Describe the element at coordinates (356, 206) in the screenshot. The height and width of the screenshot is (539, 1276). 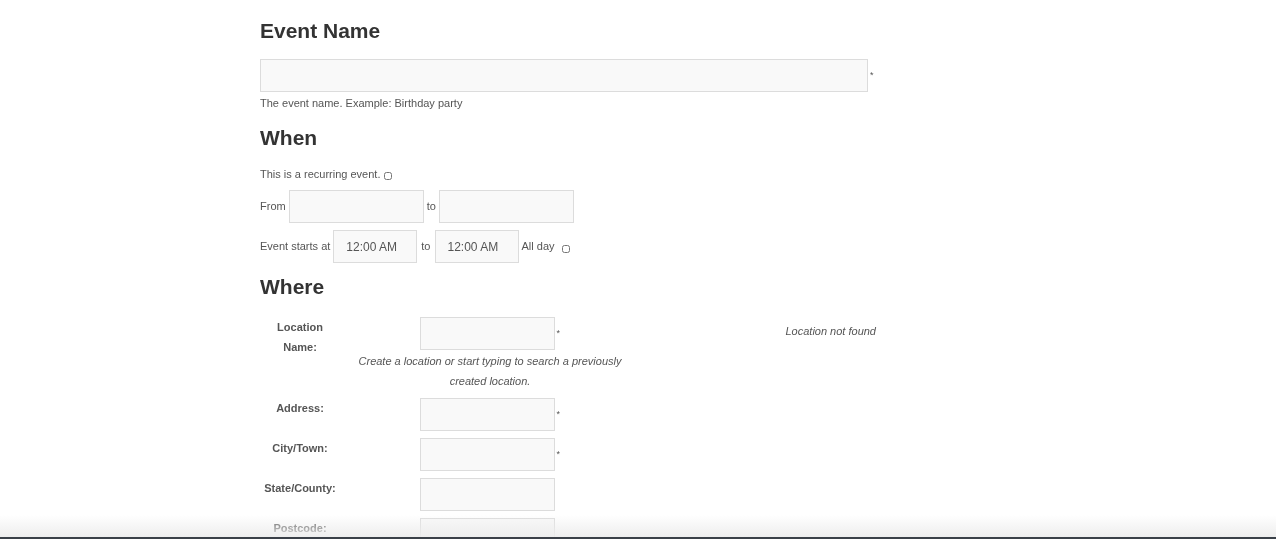
I see `start-date-field` at that location.